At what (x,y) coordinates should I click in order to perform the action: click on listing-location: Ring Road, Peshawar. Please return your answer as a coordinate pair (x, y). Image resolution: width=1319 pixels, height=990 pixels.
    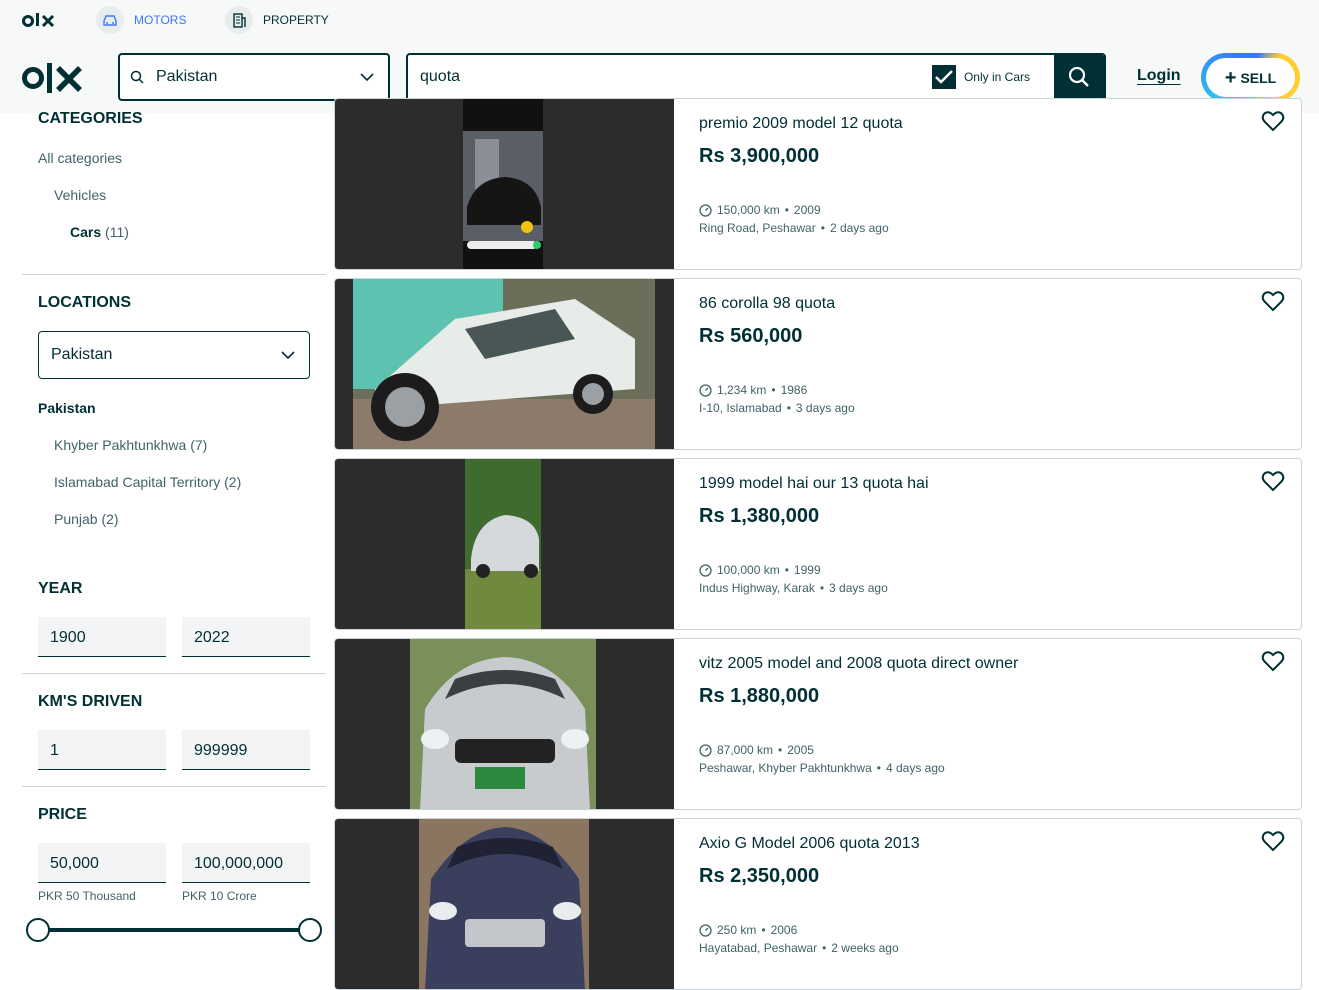
    Looking at the image, I should click on (757, 228).